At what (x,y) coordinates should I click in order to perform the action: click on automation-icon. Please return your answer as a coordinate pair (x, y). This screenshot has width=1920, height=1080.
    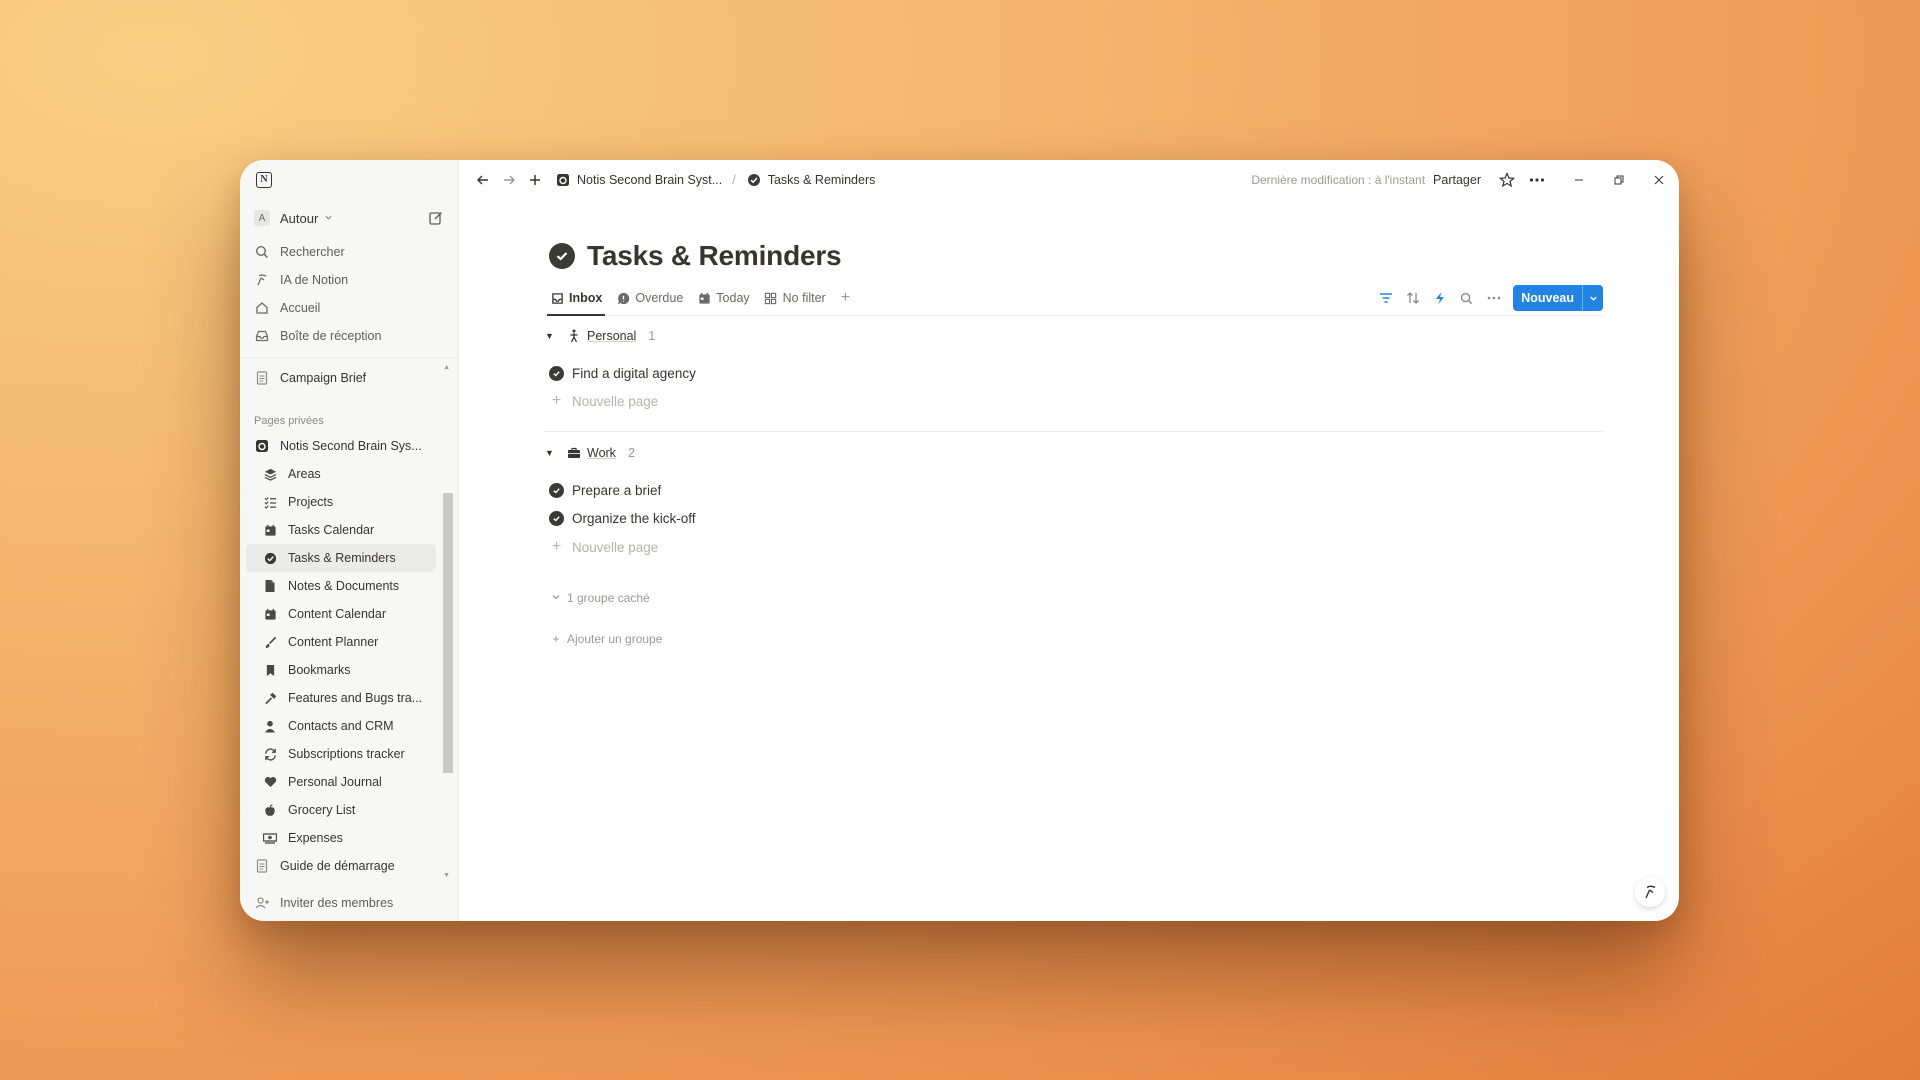
    Looking at the image, I should click on (1439, 298).